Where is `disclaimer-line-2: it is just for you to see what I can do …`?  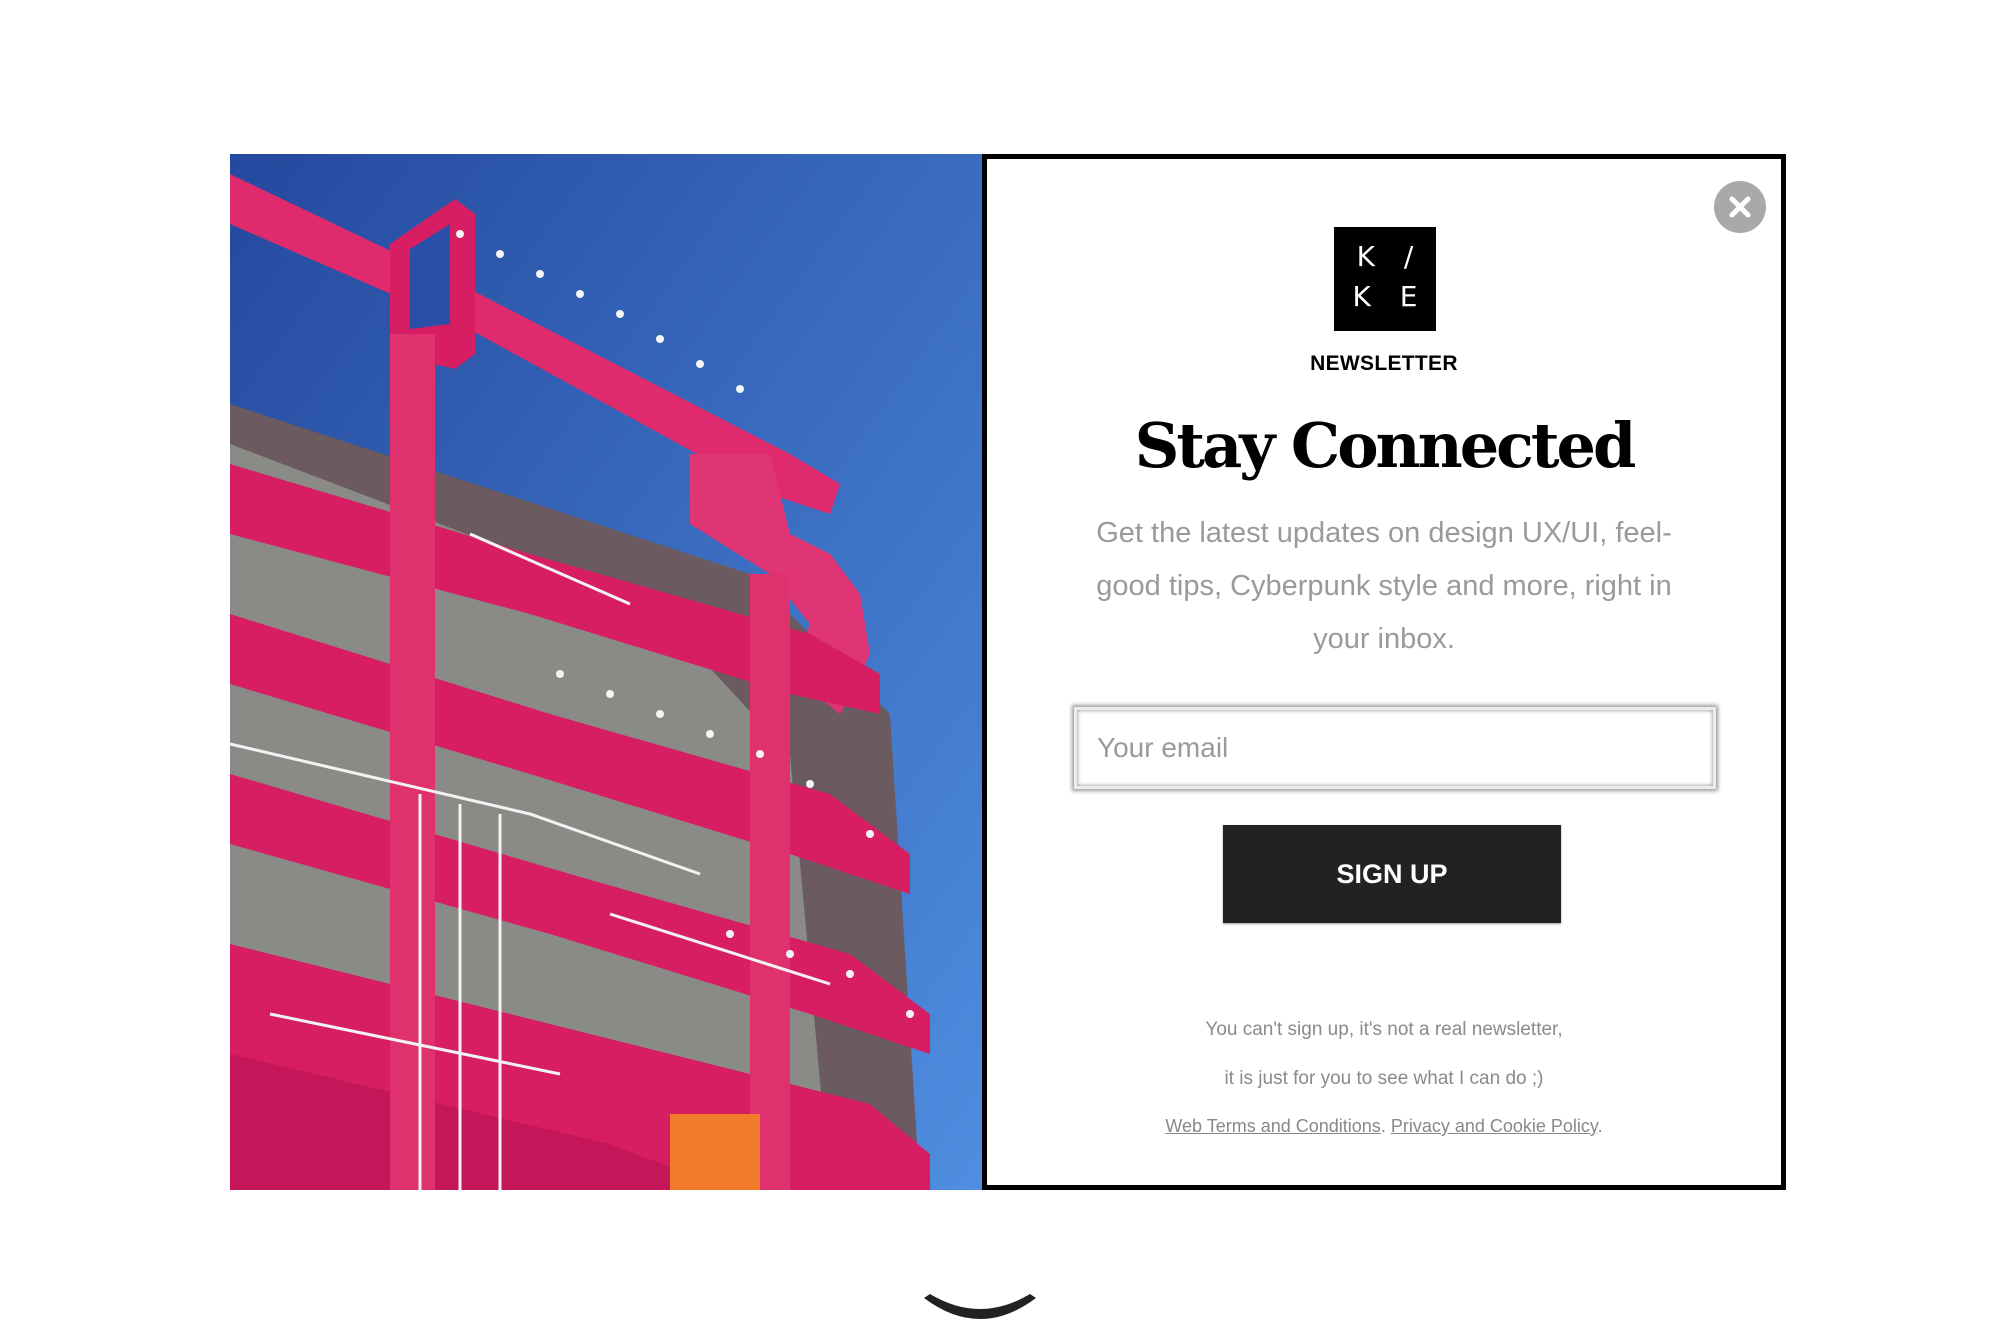 disclaimer-line-2: it is just for you to see what I can do … is located at coordinates (1384, 1078).